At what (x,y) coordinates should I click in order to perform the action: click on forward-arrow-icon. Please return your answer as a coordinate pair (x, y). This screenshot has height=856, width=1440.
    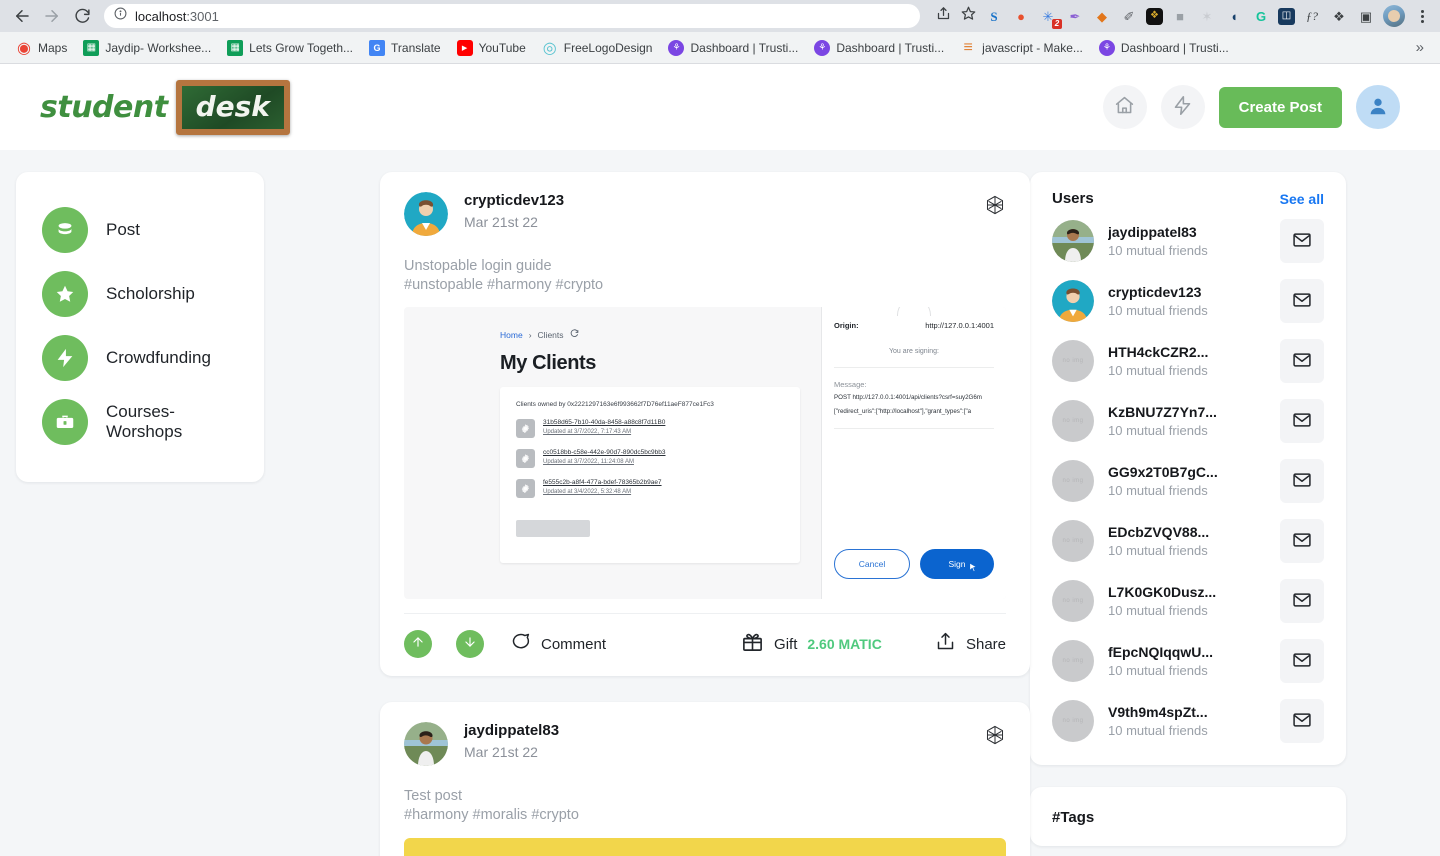
    Looking at the image, I should click on (52, 16).